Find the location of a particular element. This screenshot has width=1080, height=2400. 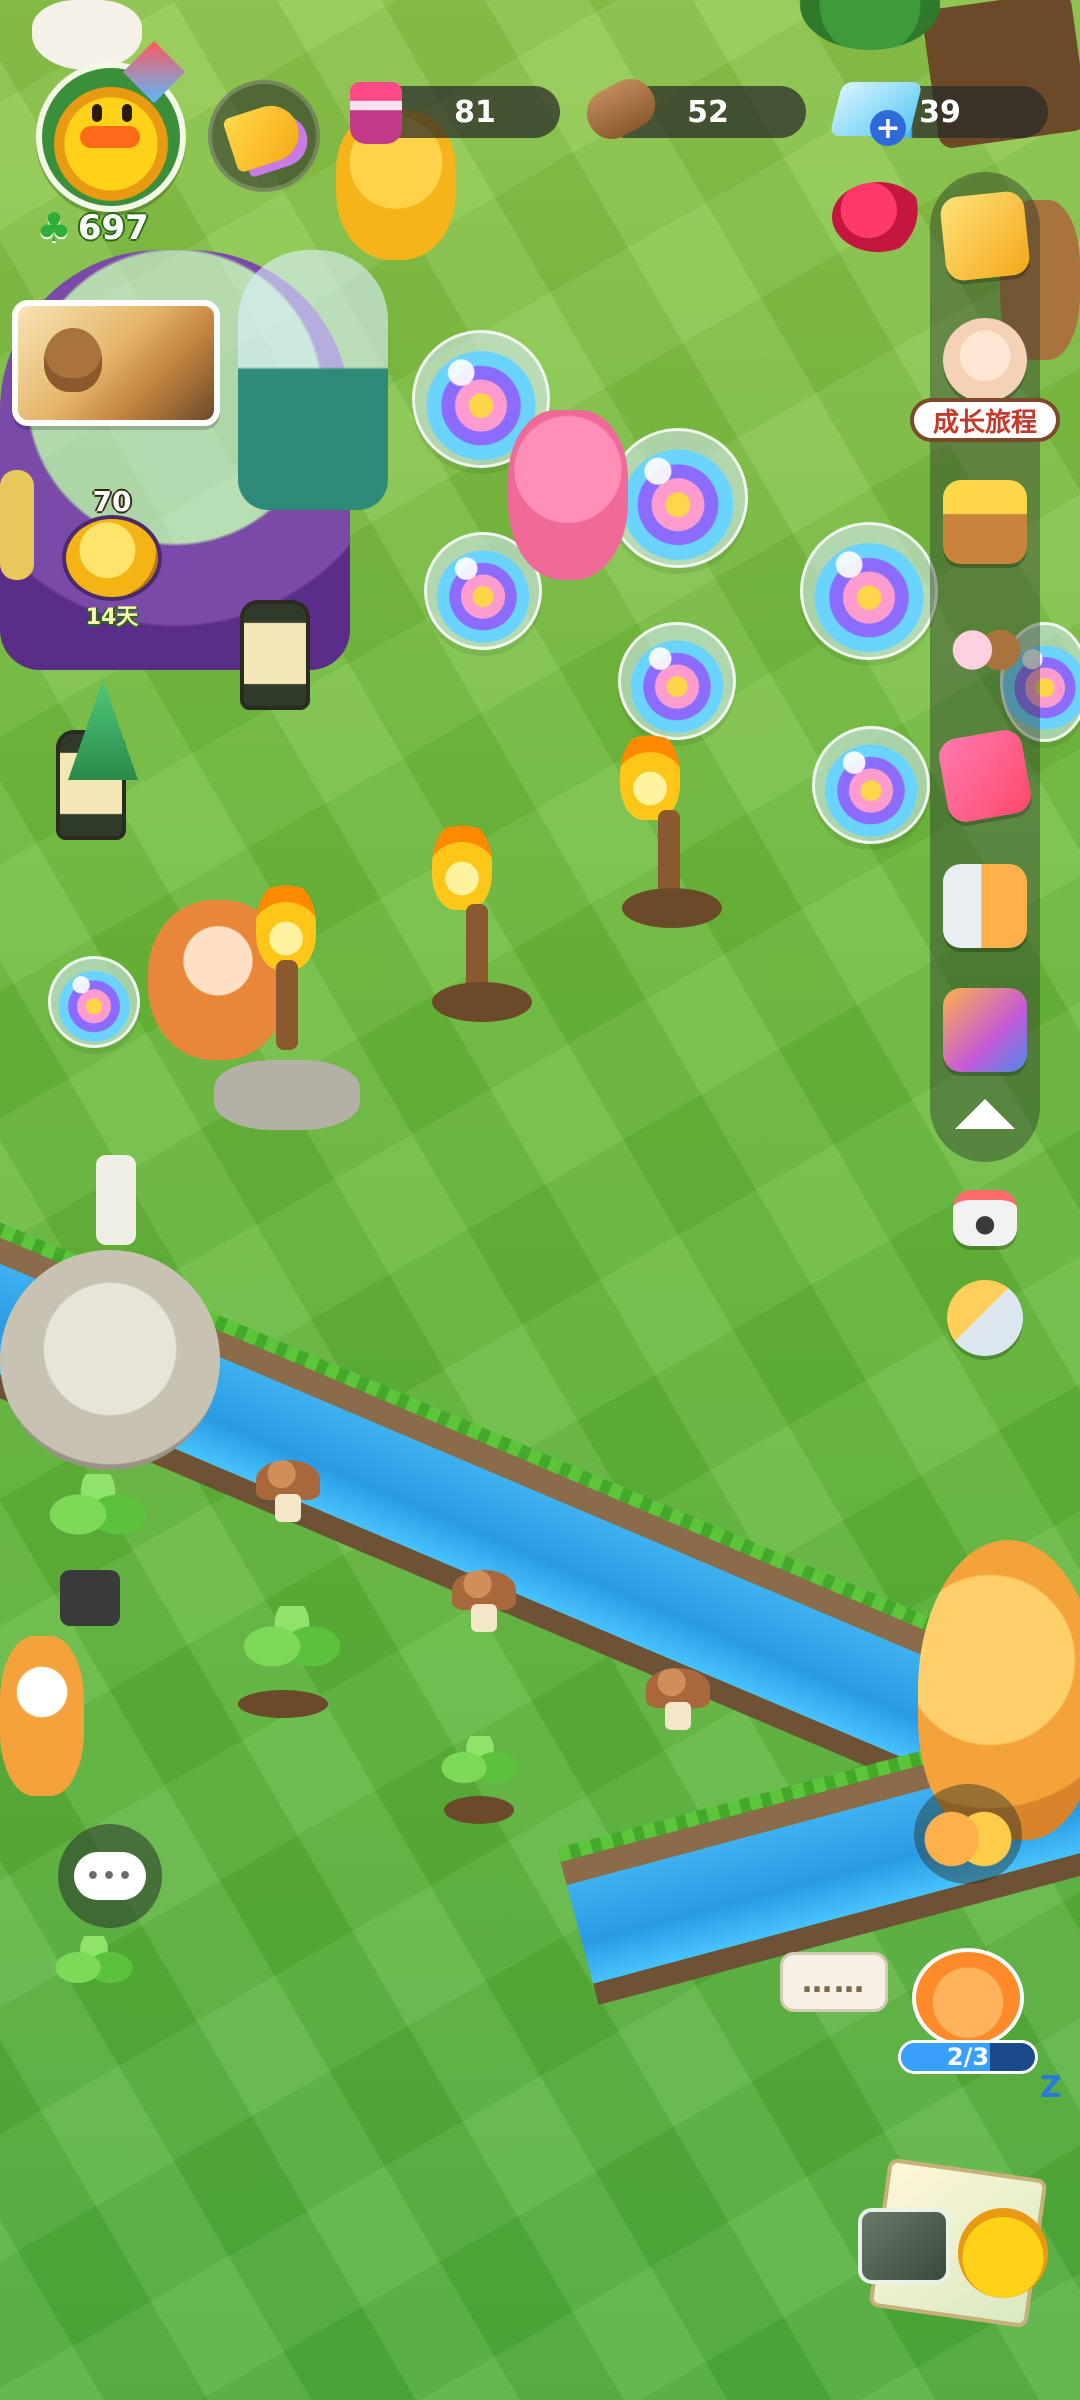

side-menu-friends is located at coordinates (985, 650).